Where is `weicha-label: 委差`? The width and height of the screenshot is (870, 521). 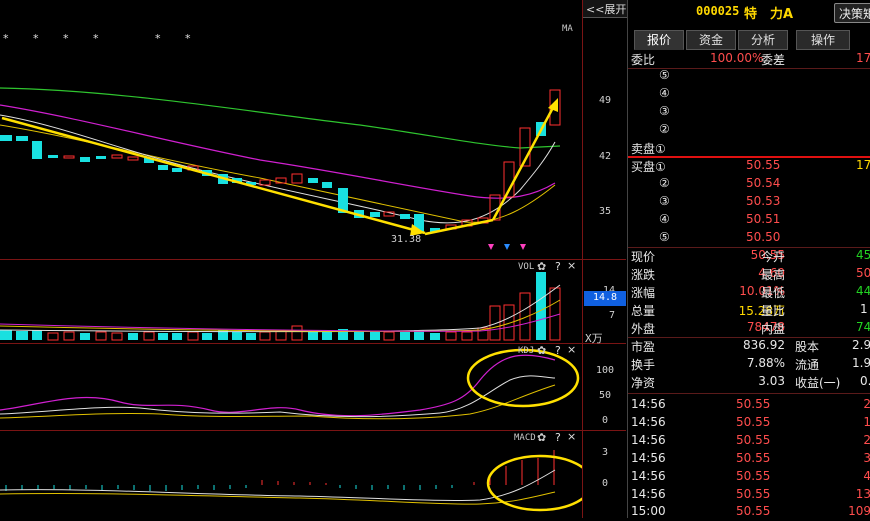
weicha-label: 委差 is located at coordinates (773, 60).